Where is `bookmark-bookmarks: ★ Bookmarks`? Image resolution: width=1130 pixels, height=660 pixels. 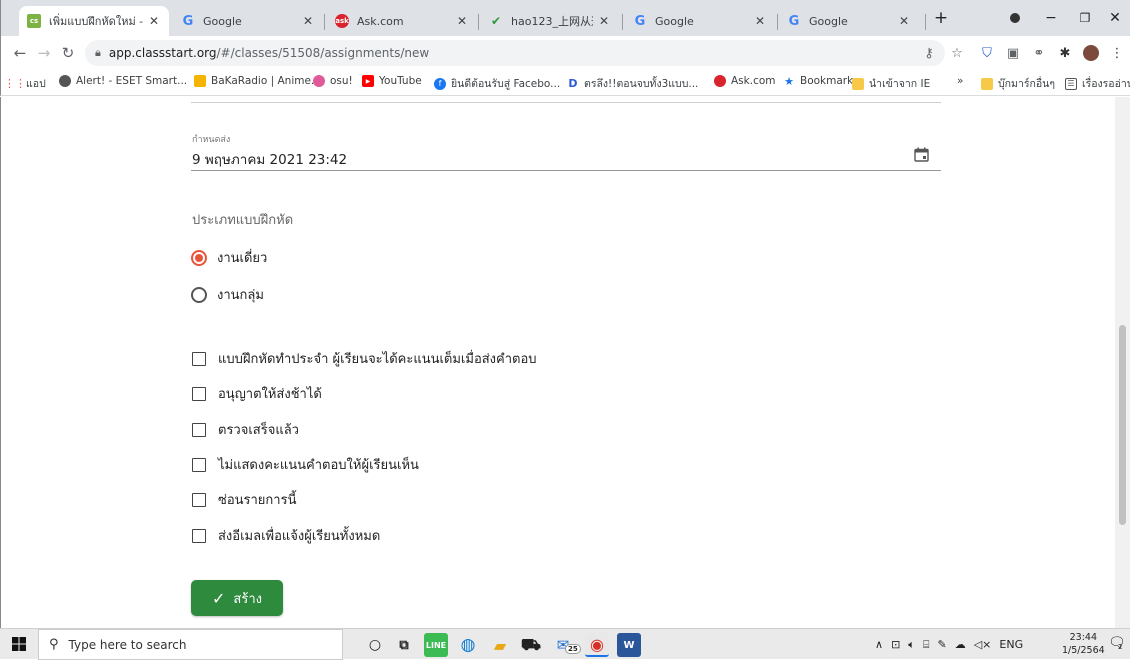
bookmark-bookmarks: ★ Bookmarks is located at coordinates (821, 81).